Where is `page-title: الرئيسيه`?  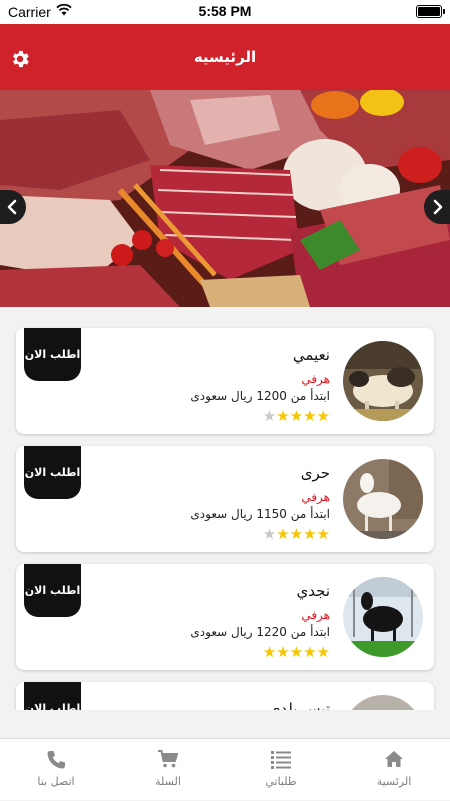
page-title: الرئيسيه is located at coordinates (225, 57).